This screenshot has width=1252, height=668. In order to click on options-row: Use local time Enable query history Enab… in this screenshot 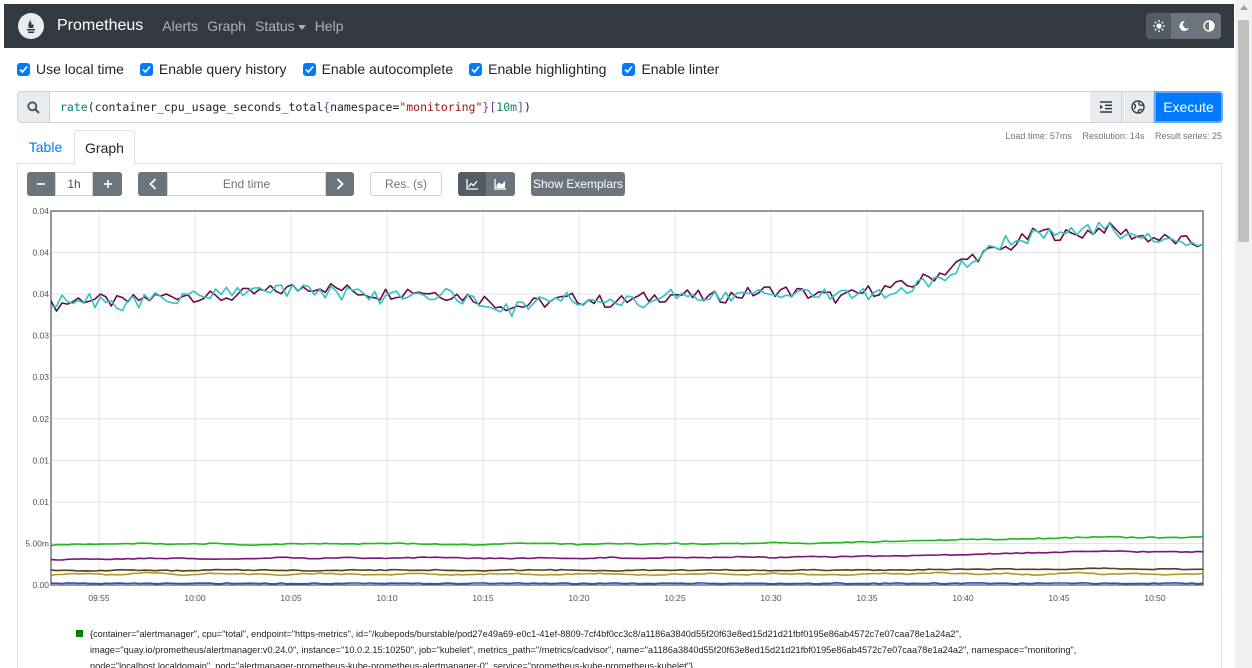, I will do `click(376, 69)`.